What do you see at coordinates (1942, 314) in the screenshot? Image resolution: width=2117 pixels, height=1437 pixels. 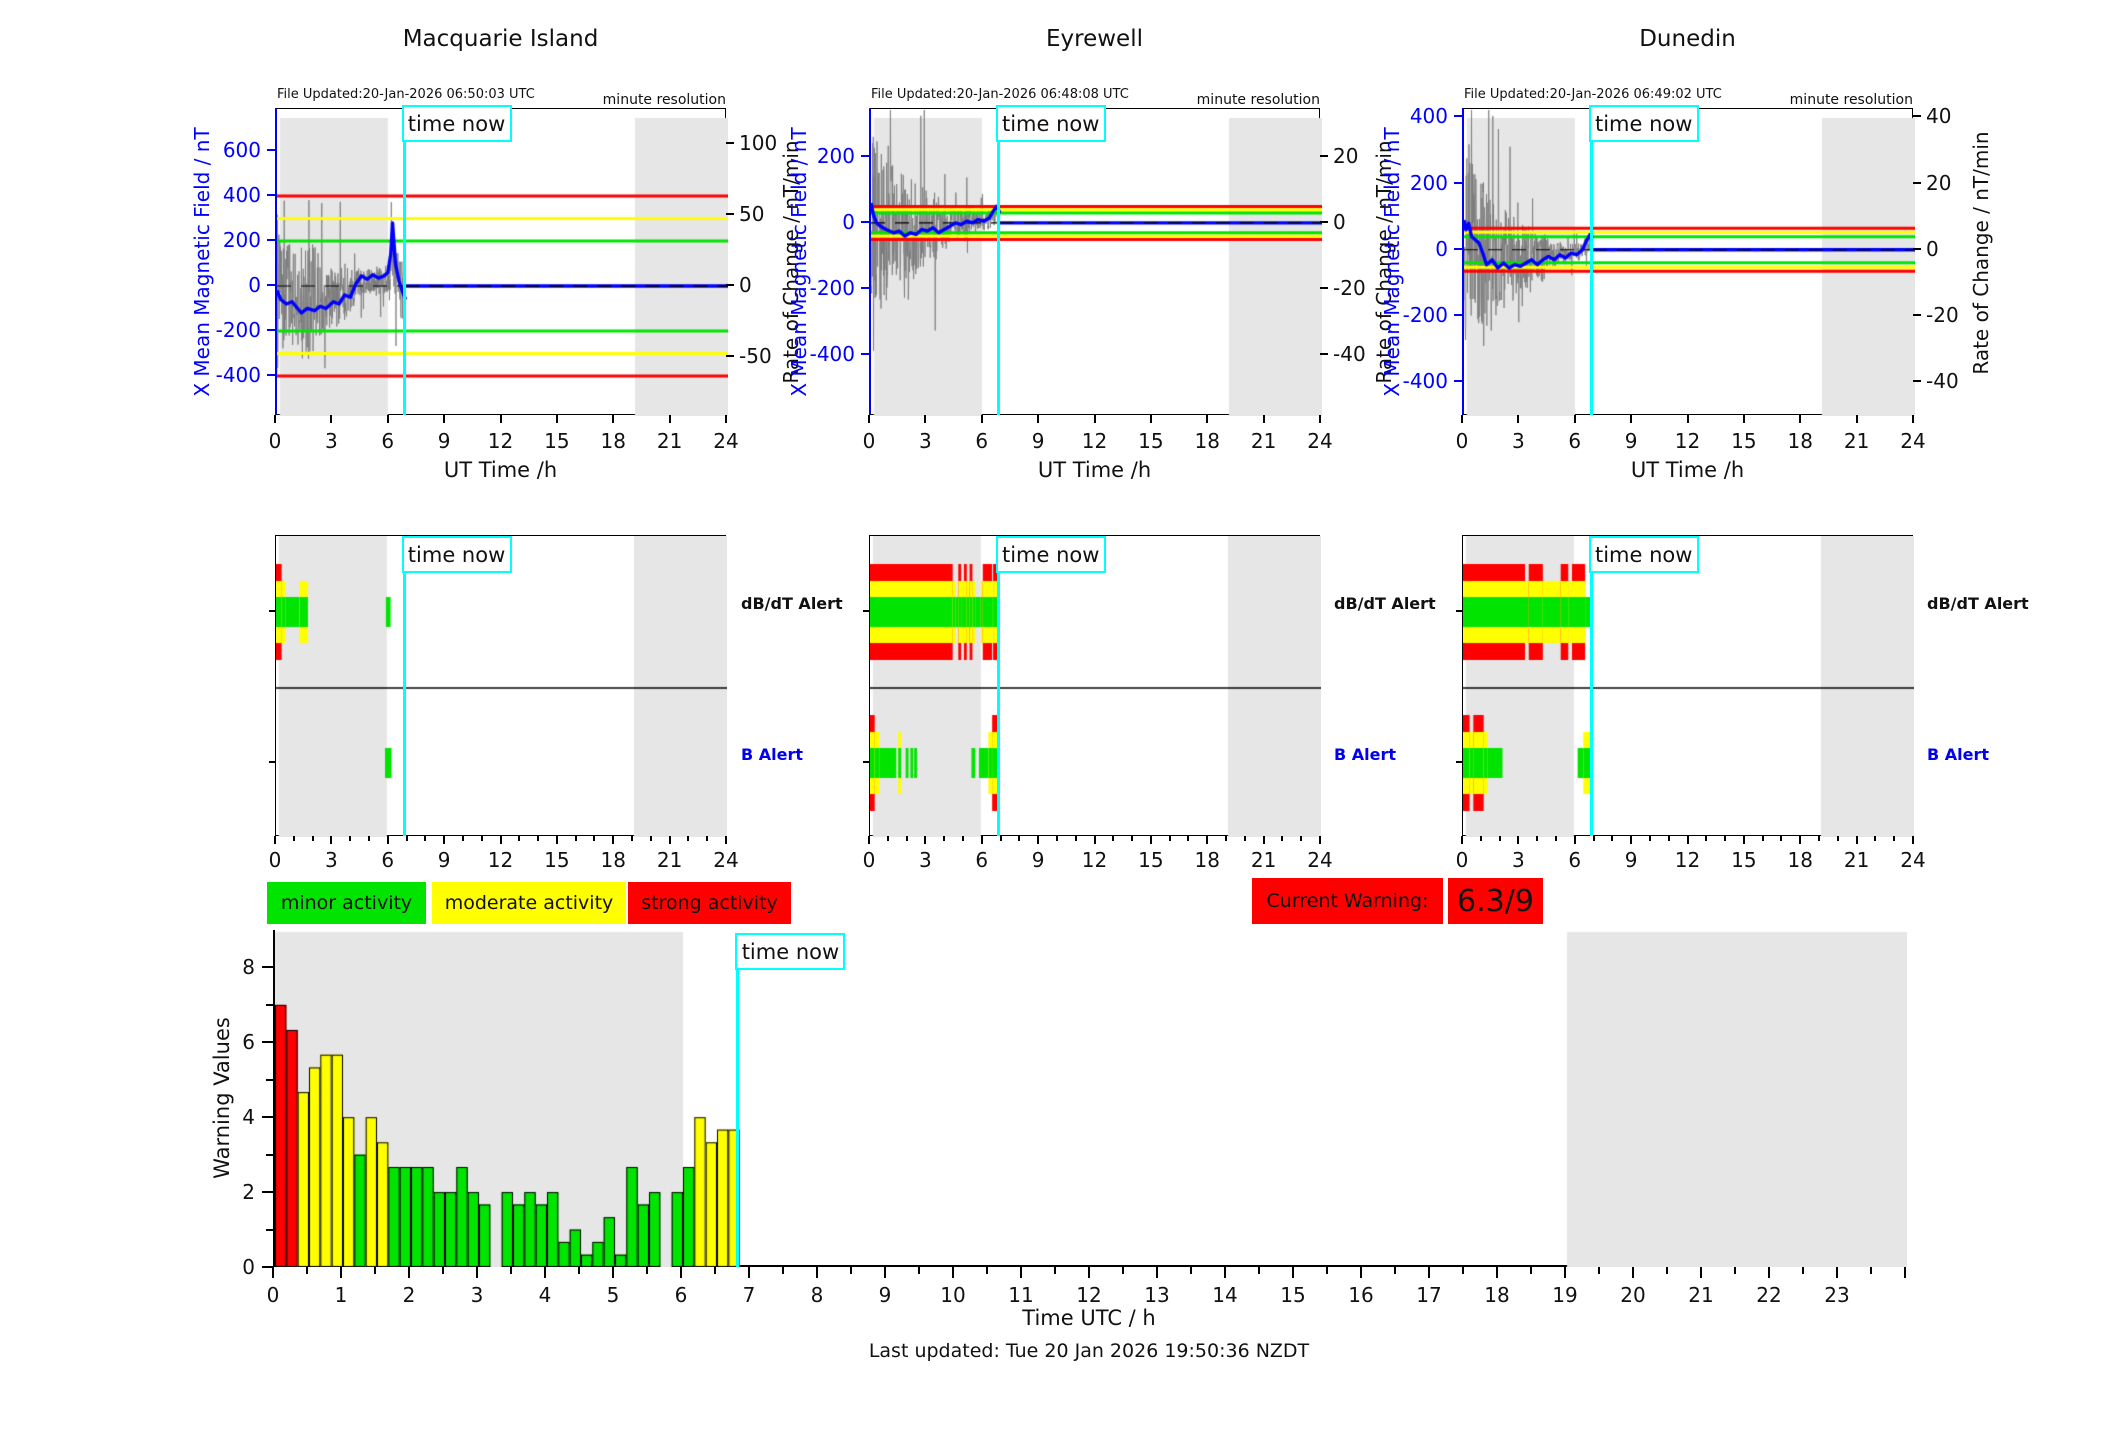 I see `y-tick-label-right: -20` at bounding box center [1942, 314].